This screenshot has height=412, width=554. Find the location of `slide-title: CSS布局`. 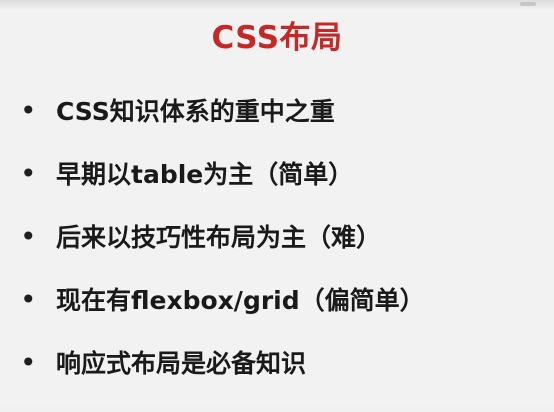

slide-title: CSS布局 is located at coordinates (277, 38).